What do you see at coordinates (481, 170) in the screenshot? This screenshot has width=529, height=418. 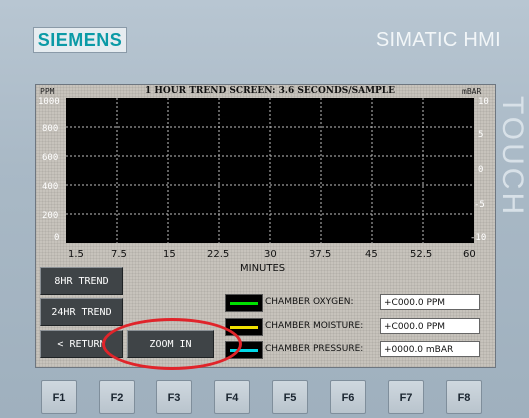 I see `y-right-tick: 0` at bounding box center [481, 170].